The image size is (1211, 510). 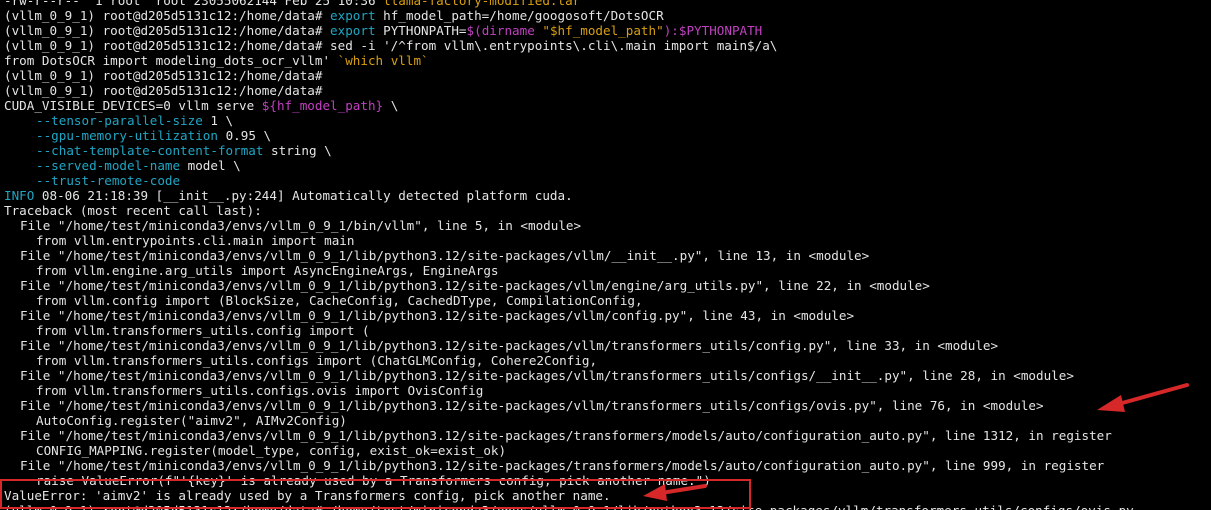 What do you see at coordinates (218, 120) in the screenshot?
I see `terminal-text: 1 \` at bounding box center [218, 120].